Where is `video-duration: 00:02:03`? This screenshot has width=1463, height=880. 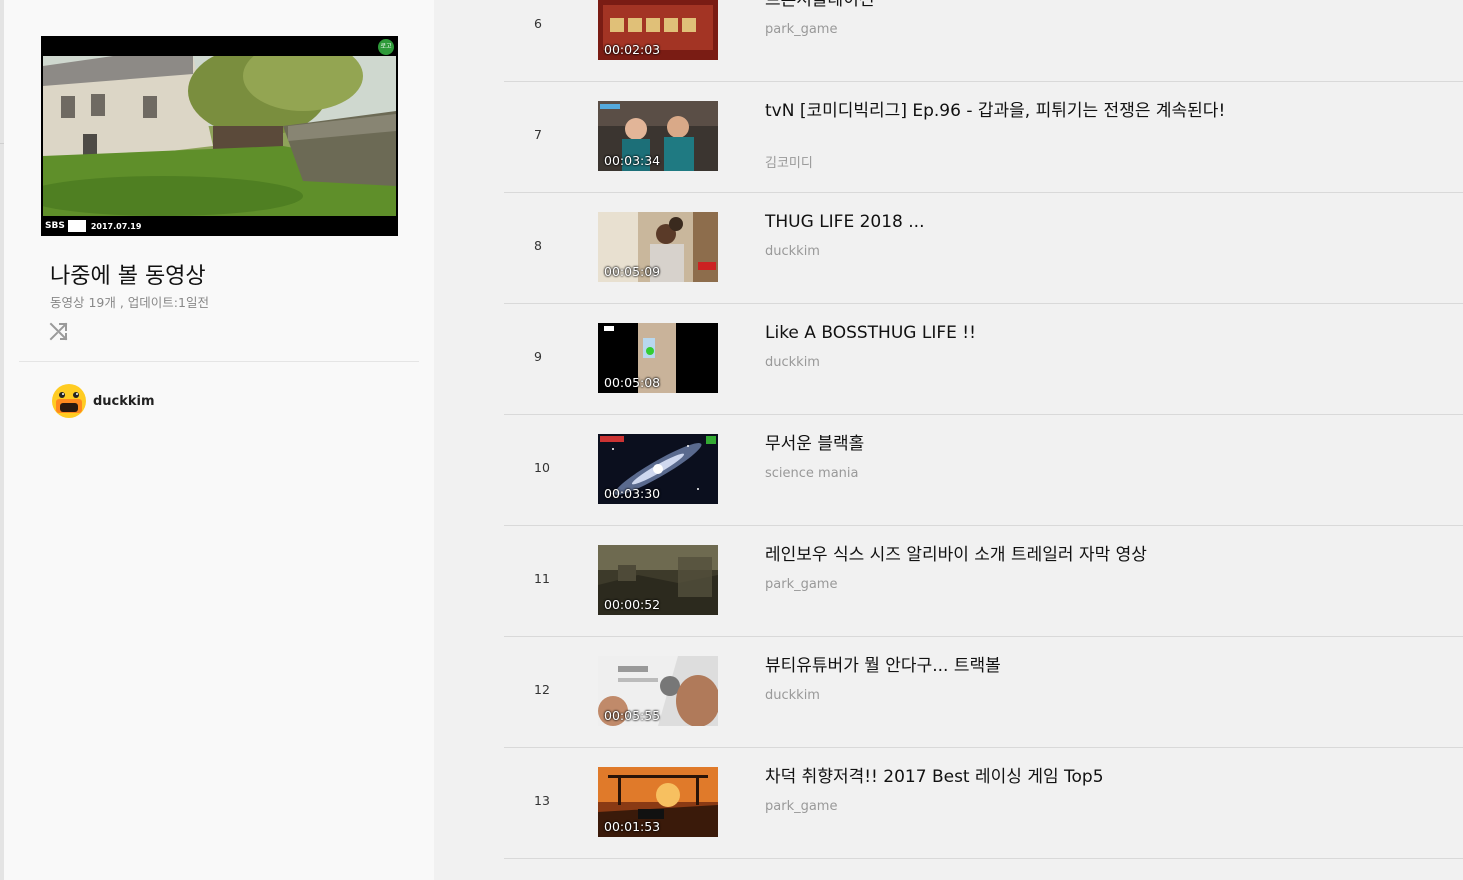 video-duration: 00:02:03 is located at coordinates (632, 49).